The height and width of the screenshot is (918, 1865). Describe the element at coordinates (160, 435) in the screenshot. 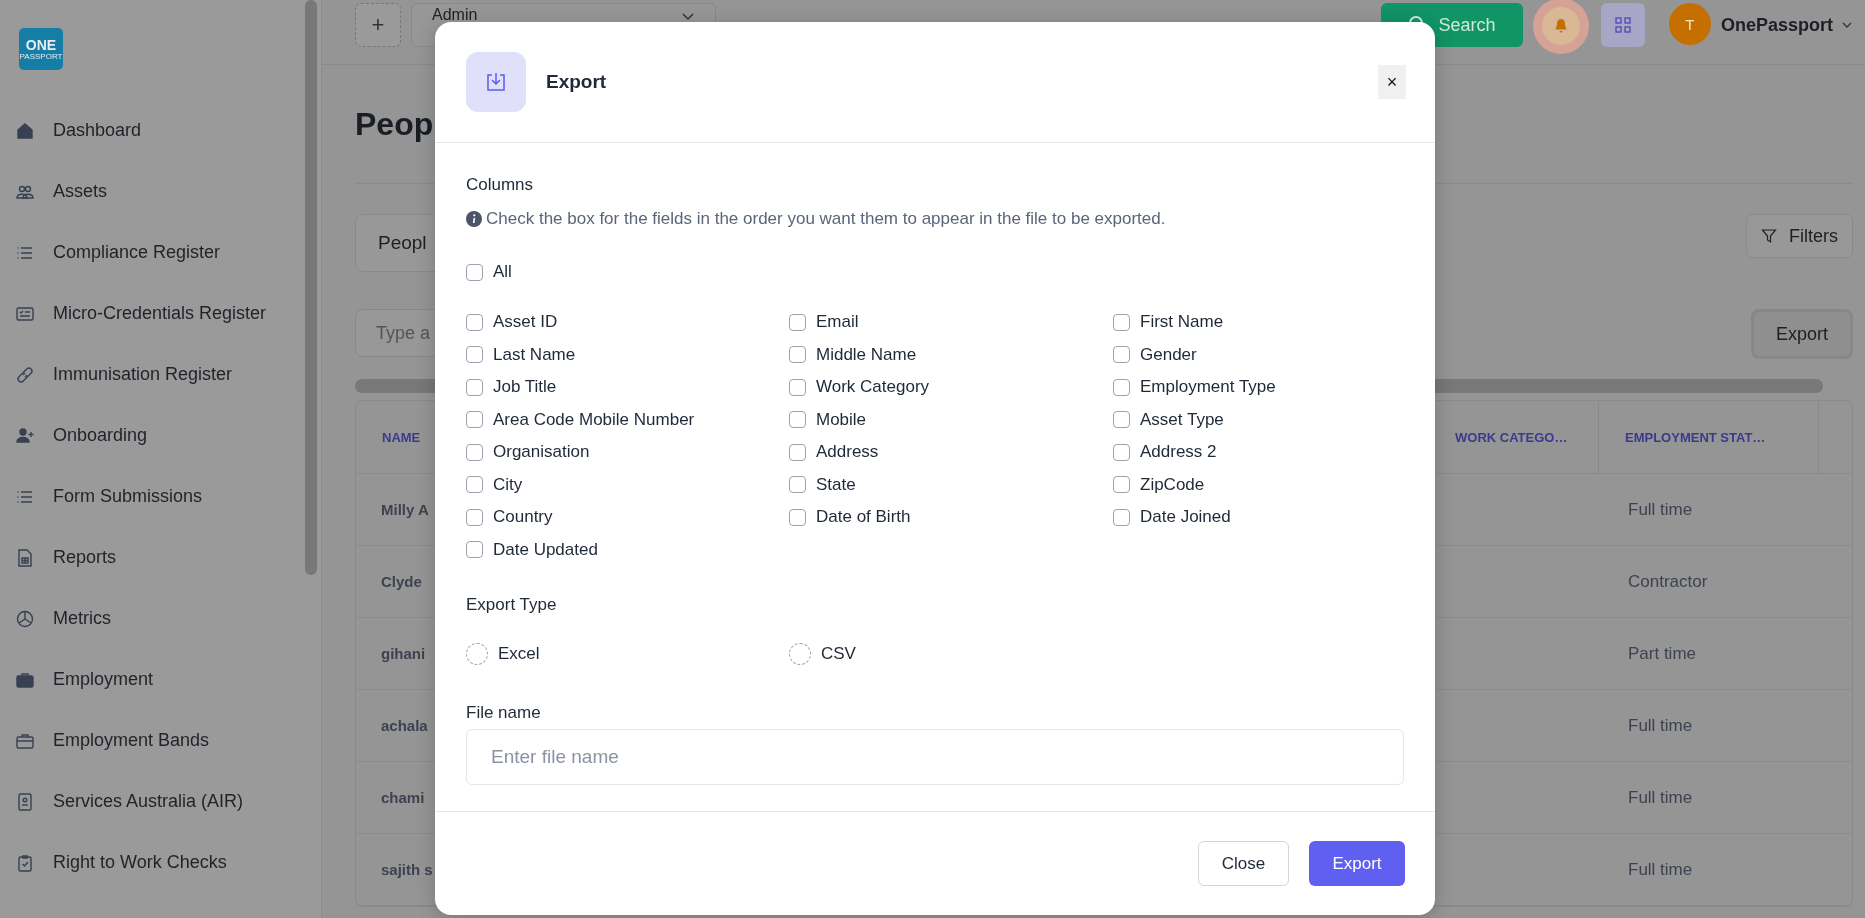

I see `sidebar-item: Onboarding` at that location.